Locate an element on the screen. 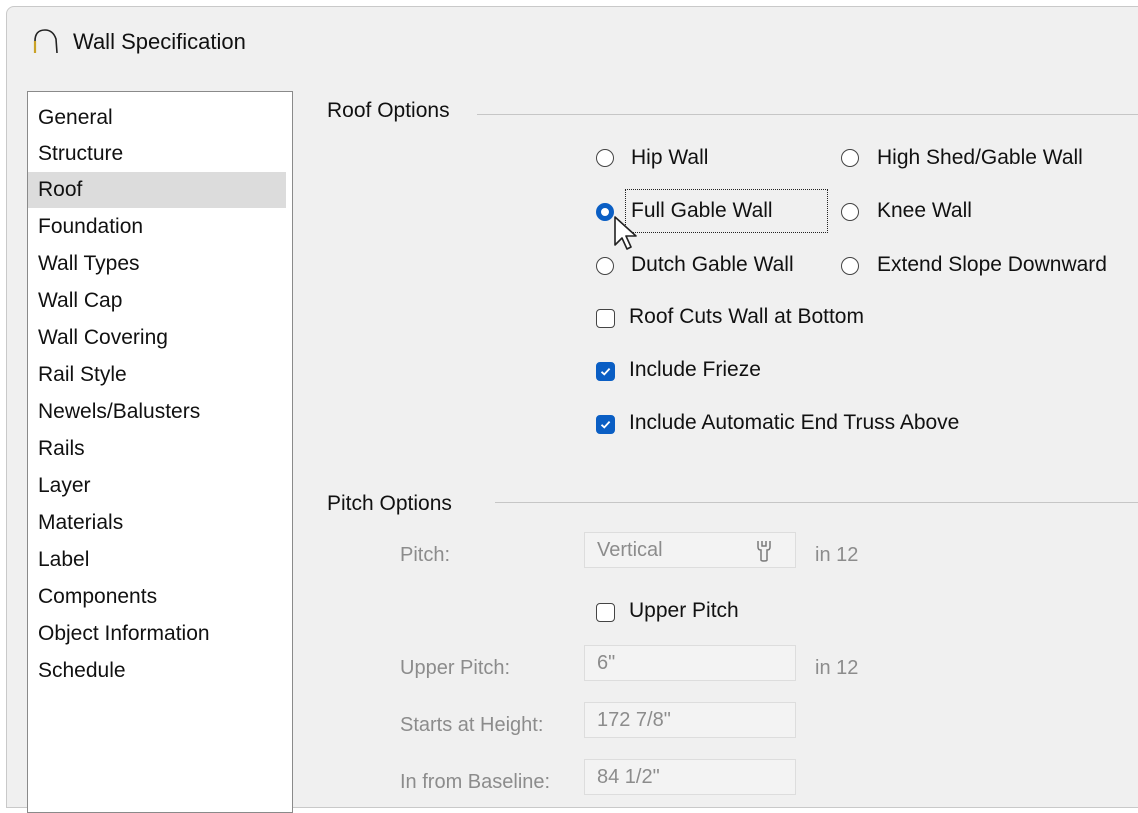 The width and height of the screenshot is (1138, 813). nav-item-general: General is located at coordinates (157, 118).